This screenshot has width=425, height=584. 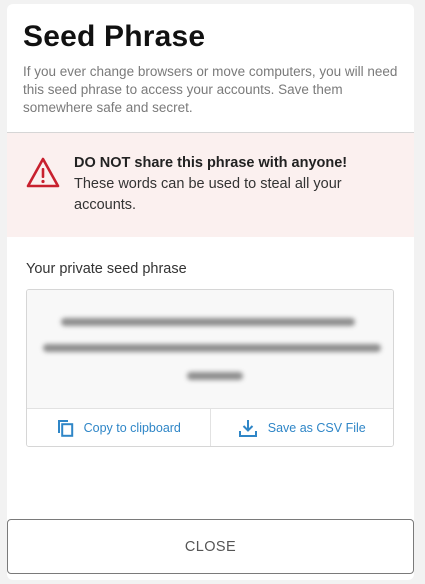 What do you see at coordinates (65, 428) in the screenshot?
I see `copy-icon` at bounding box center [65, 428].